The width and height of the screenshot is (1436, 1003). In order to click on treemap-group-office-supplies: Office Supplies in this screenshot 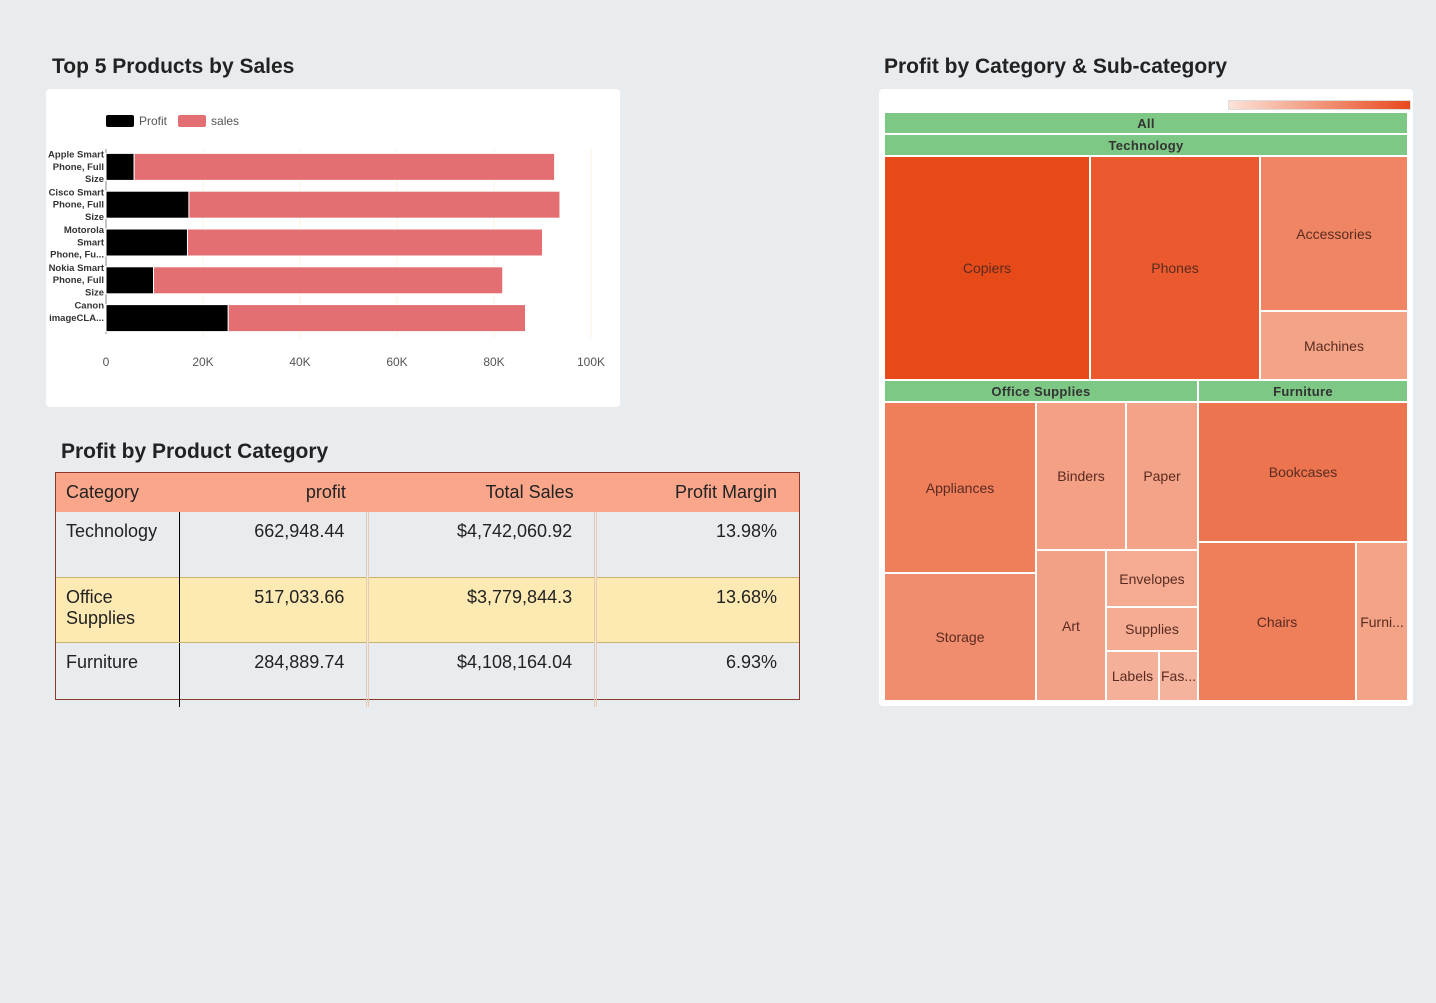, I will do `click(1041, 391)`.